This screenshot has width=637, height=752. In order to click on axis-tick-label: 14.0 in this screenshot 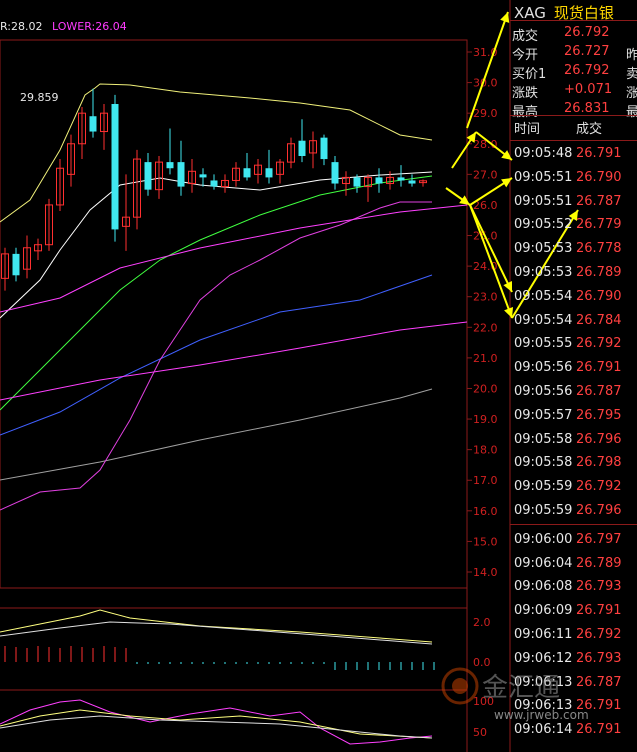, I will do `click(485, 572)`.